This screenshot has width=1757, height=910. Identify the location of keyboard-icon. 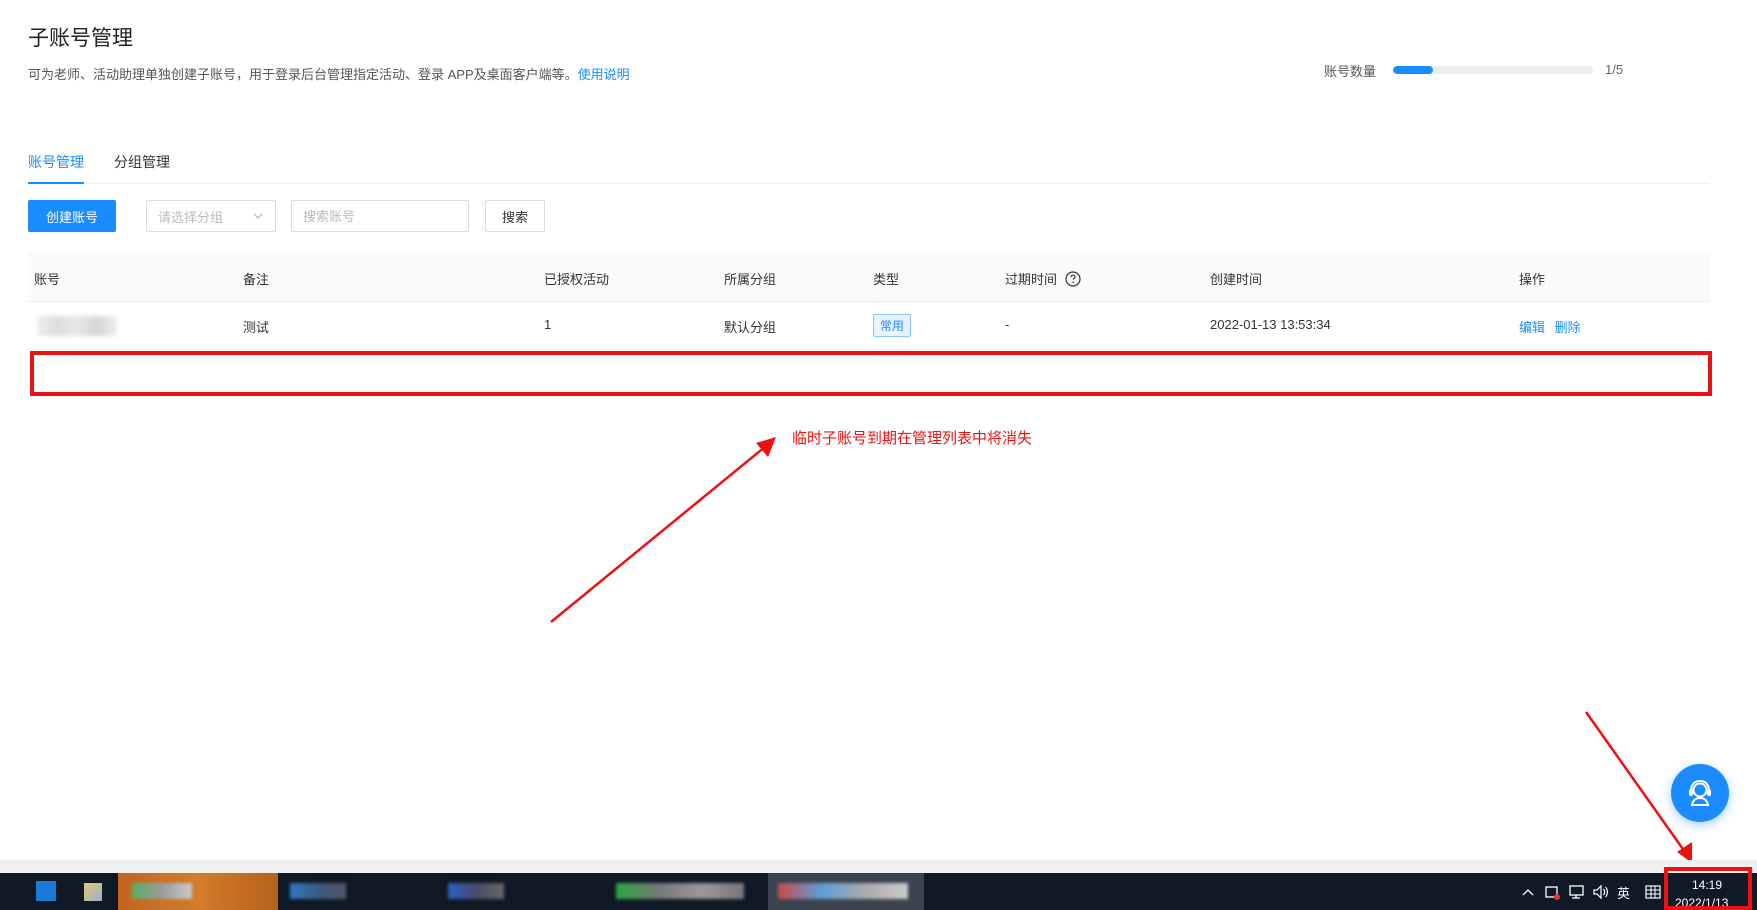
(1653, 892).